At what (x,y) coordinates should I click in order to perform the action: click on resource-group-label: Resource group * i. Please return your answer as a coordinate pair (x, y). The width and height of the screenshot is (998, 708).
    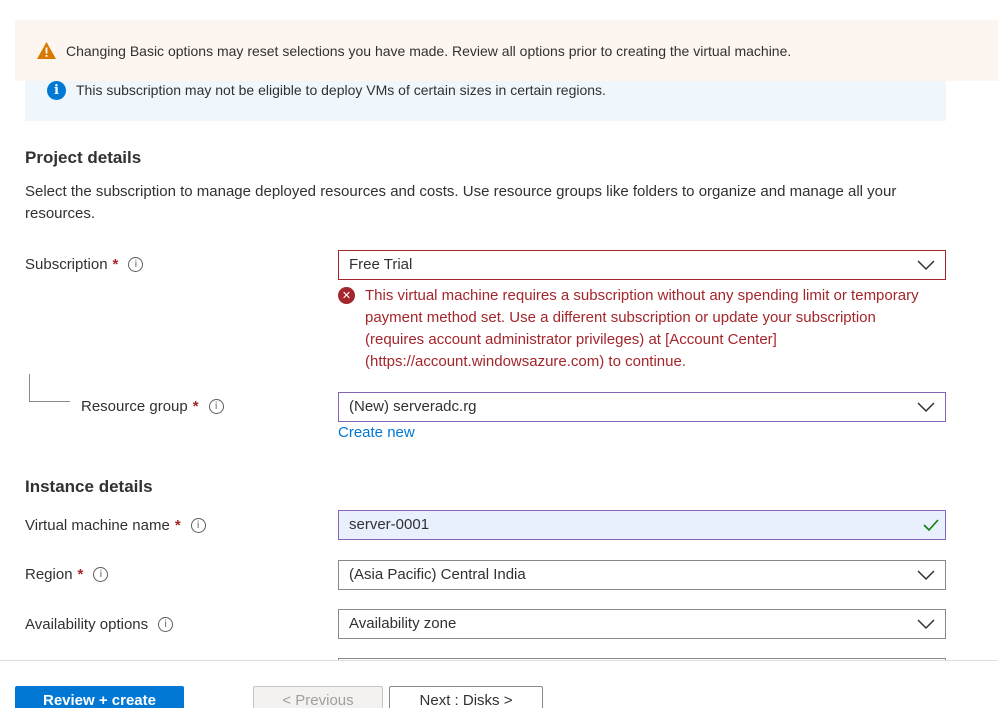
    Looking at the image, I should click on (152, 406).